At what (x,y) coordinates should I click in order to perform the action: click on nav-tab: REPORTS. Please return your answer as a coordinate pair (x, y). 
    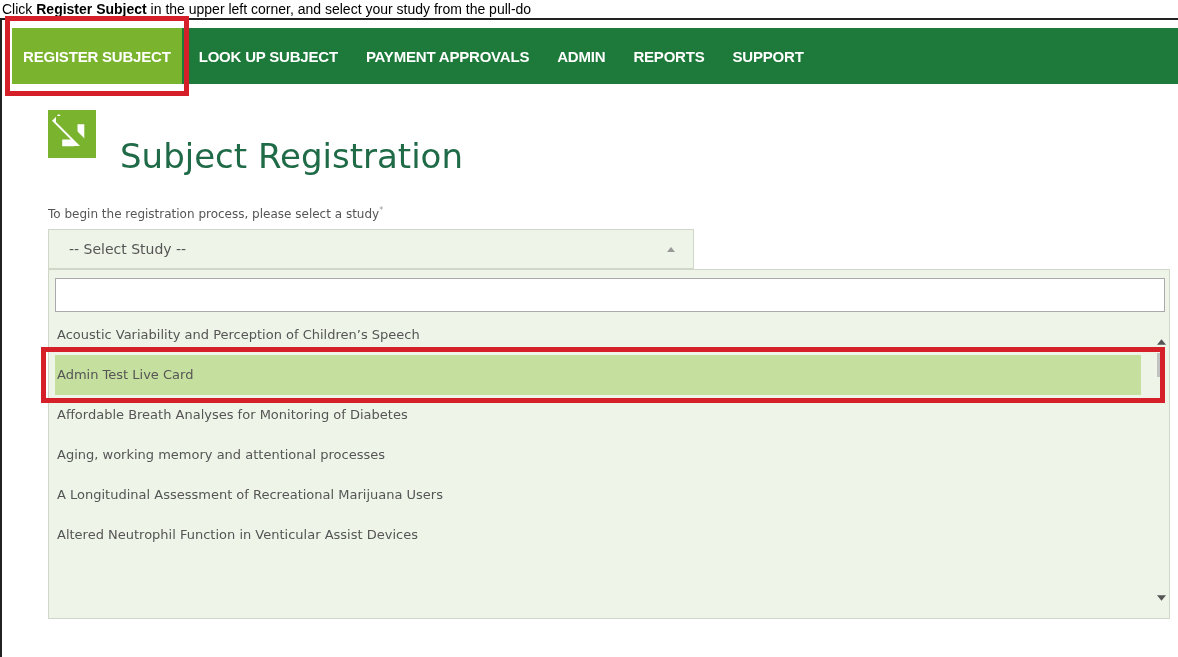
    Looking at the image, I should click on (669, 56).